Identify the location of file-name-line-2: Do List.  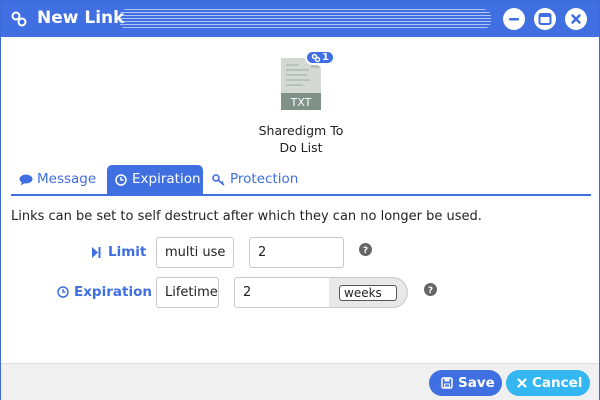
(301, 147).